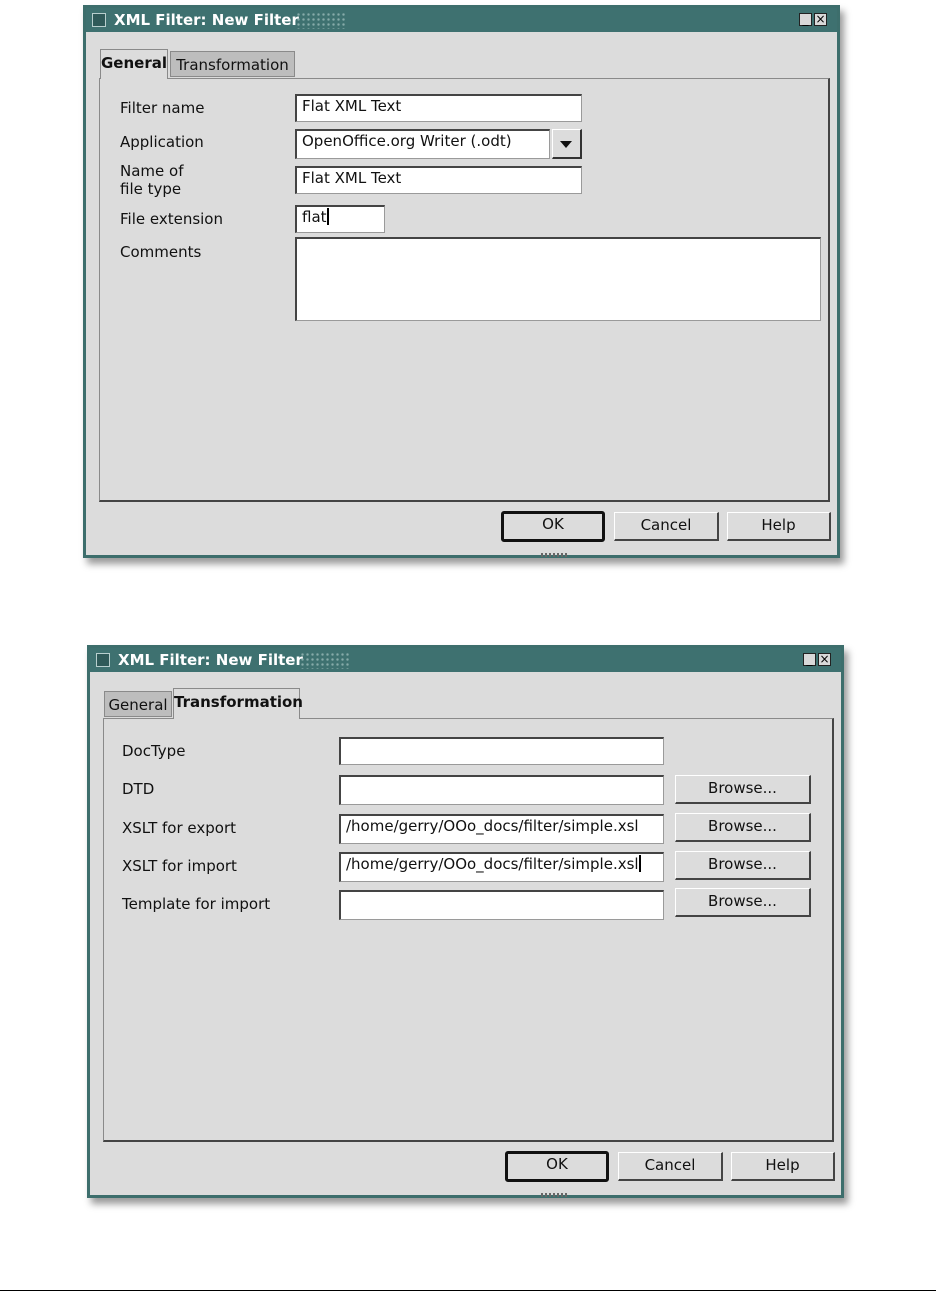 This screenshot has width=936, height=1295. I want to click on xslt-import-label: XSLT for import, so click(179, 866).